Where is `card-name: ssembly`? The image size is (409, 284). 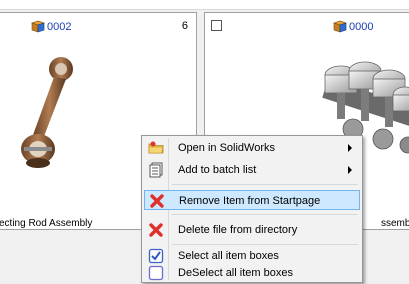
card-name: ssembly is located at coordinates (395, 223).